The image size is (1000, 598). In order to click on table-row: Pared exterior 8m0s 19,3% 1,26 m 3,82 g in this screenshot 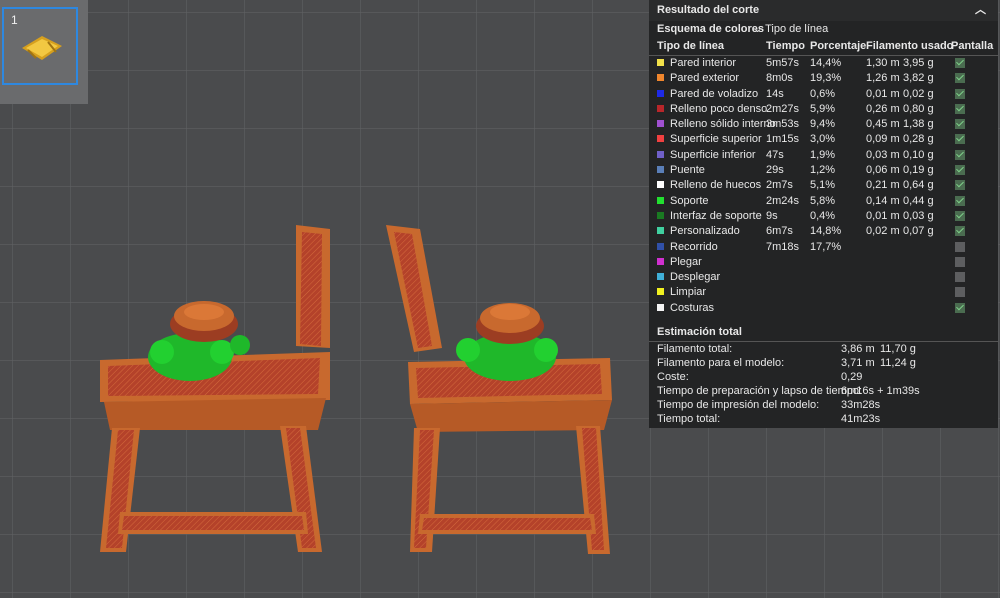, I will do `click(823, 78)`.